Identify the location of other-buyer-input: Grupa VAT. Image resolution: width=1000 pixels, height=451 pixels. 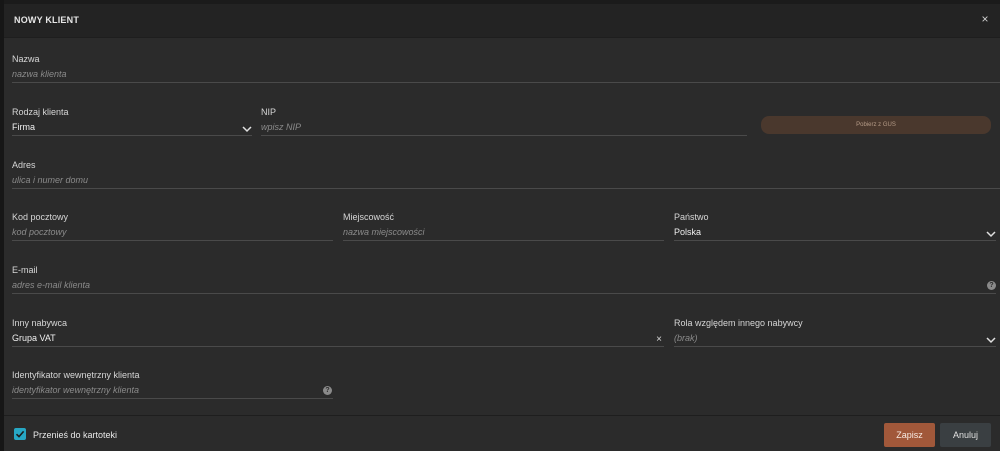
(34, 338).